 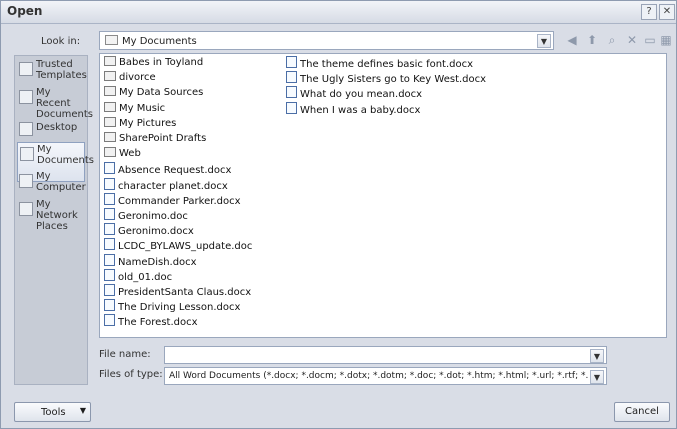 I want to click on list-item: divorce, so click(x=130, y=78).